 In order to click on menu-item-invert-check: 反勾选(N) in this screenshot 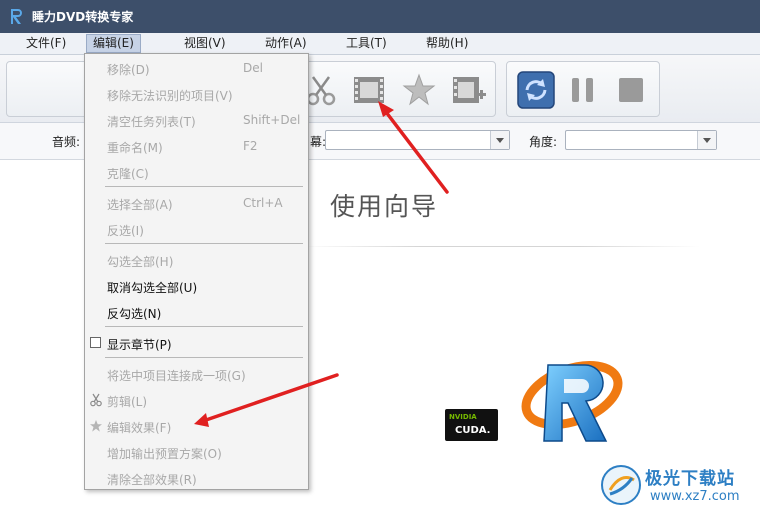, I will do `click(196, 312)`.